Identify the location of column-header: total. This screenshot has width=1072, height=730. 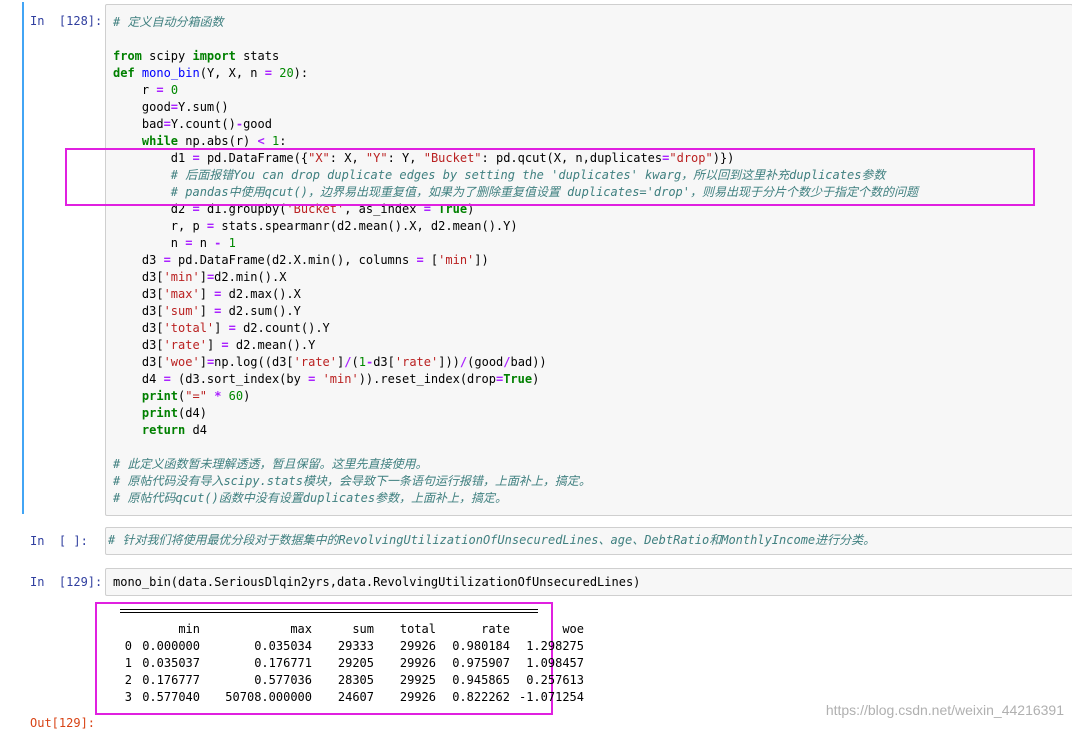
(417, 628).